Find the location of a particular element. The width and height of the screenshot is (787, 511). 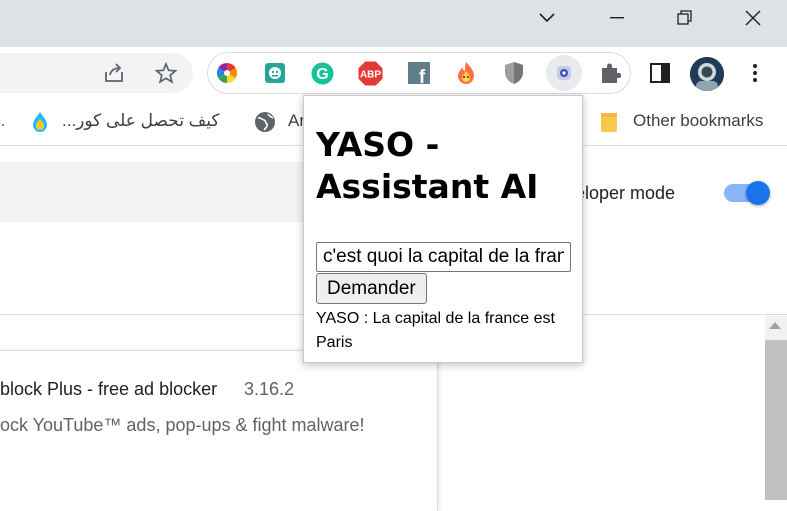

extension-name: block Plus - free ad blocker is located at coordinates (109, 389).